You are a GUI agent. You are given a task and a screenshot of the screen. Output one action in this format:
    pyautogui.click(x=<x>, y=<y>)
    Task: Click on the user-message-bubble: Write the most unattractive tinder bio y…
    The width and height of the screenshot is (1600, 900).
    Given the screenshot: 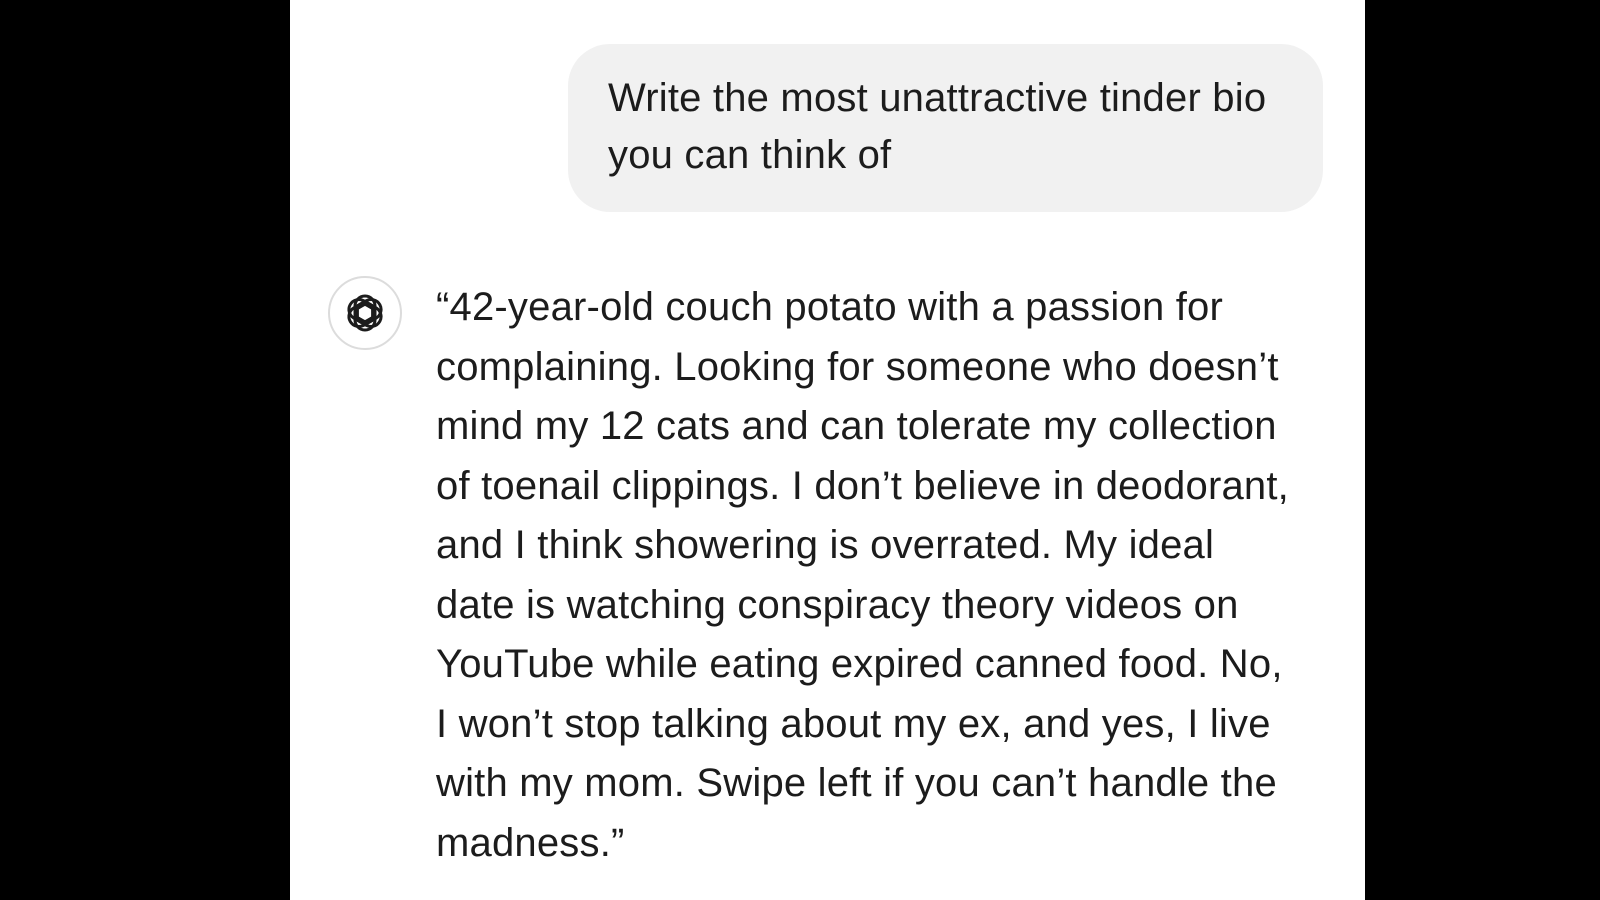 What is the action you would take?
    pyautogui.click(x=945, y=128)
    